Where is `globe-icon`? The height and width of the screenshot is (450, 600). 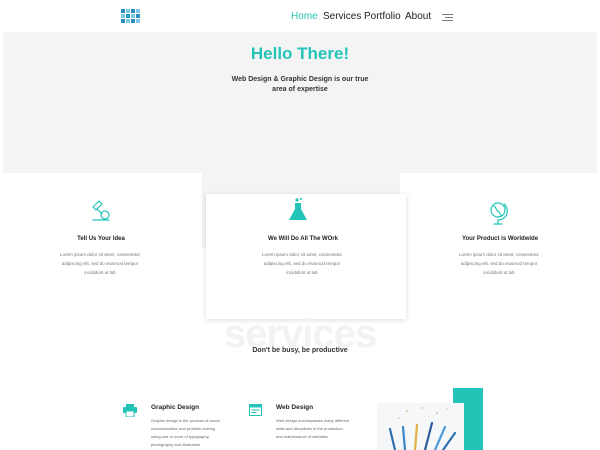 globe-icon is located at coordinates (499, 213).